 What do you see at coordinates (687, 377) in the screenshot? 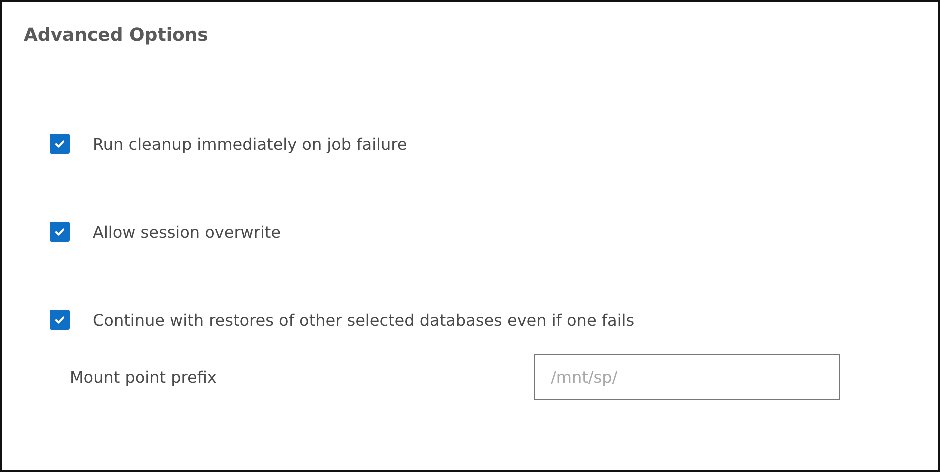
I see `input-field: /mnt/sp/` at bounding box center [687, 377].